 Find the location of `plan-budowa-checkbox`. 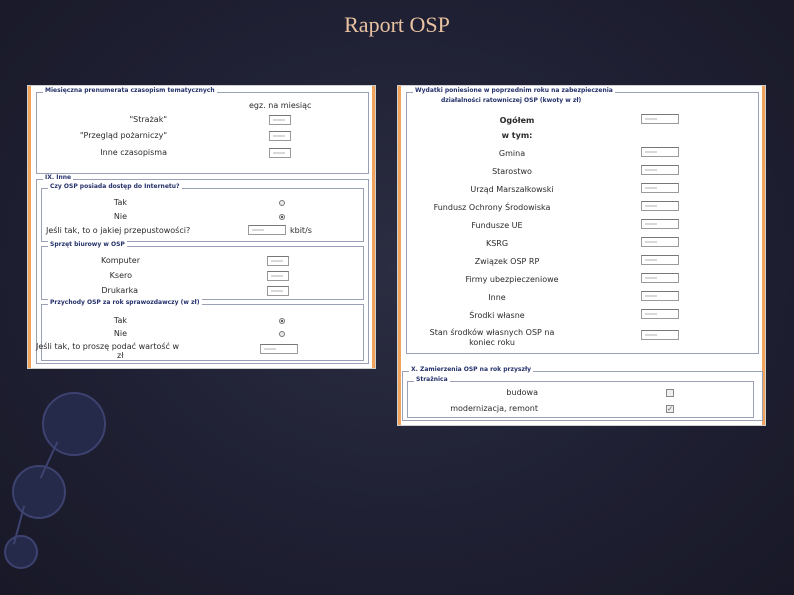

plan-budowa-checkbox is located at coordinates (670, 393).